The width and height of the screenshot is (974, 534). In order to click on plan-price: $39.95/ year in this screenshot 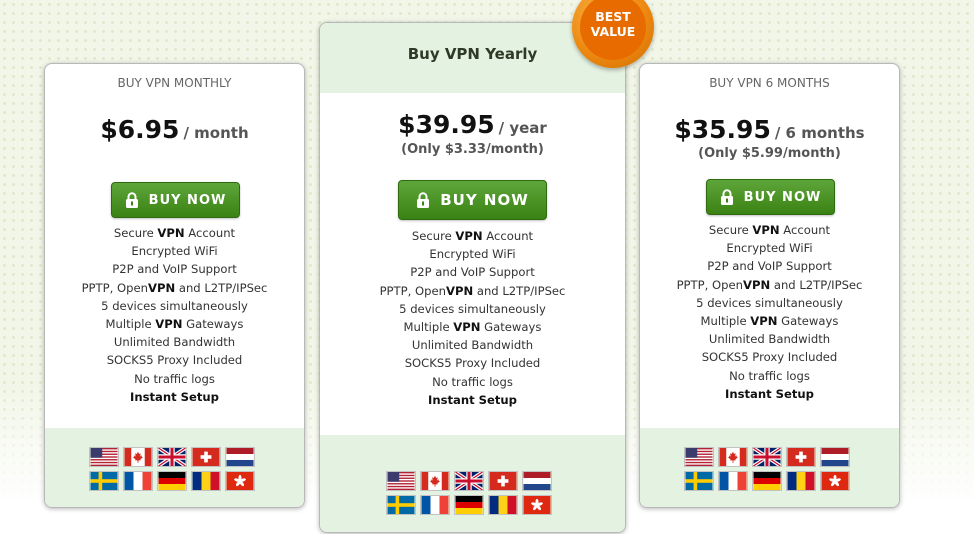, I will do `click(472, 124)`.